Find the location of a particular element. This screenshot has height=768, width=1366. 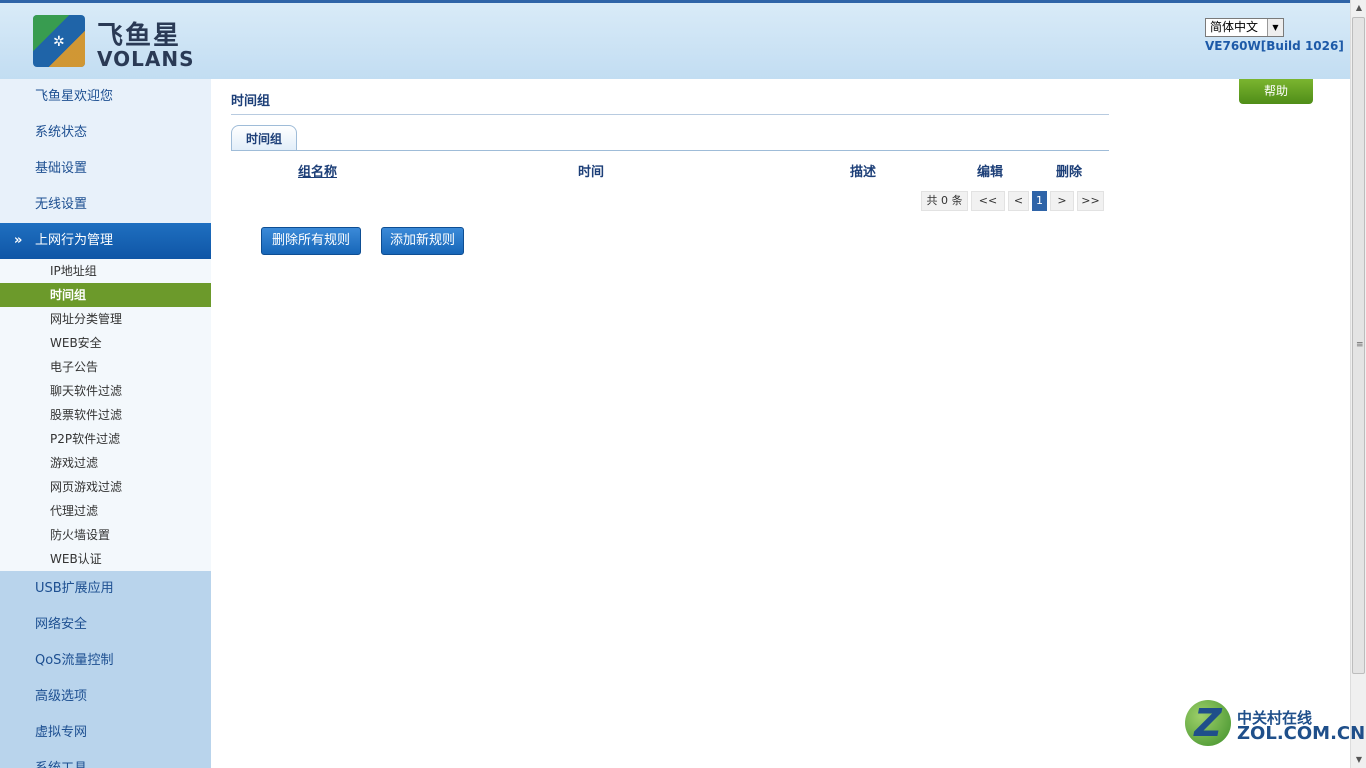

zol-logo-icon: Z is located at coordinates (1208, 723).